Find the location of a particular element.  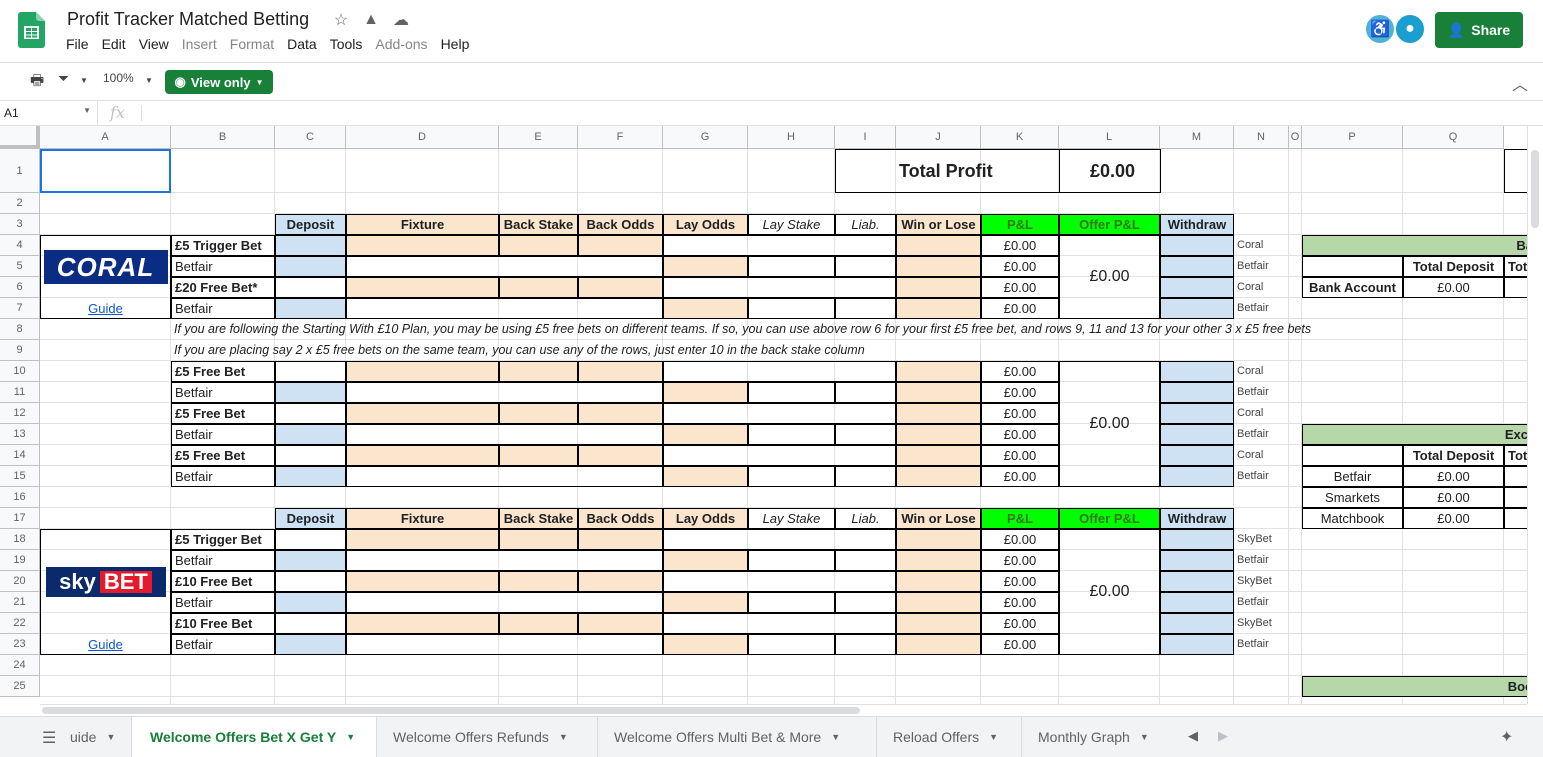

row-header-14: 14 is located at coordinates (20, 455).